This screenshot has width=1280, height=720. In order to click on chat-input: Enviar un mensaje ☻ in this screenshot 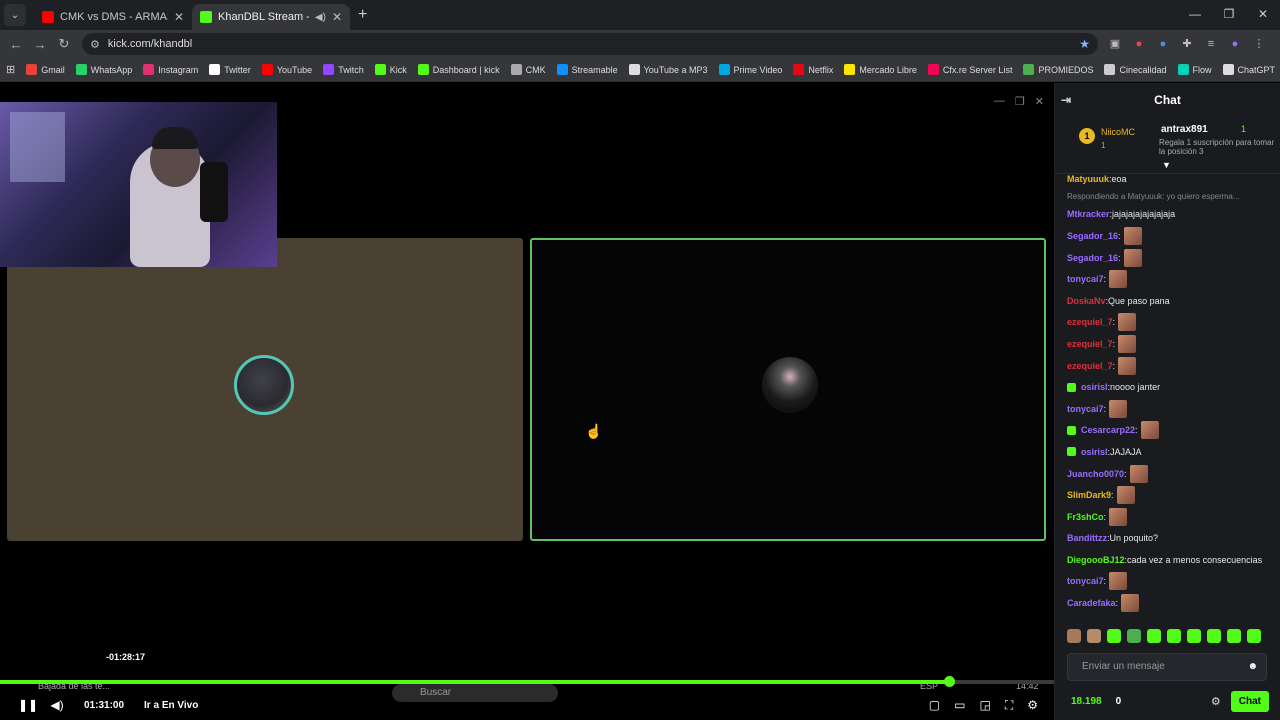, I will do `click(1167, 667)`.